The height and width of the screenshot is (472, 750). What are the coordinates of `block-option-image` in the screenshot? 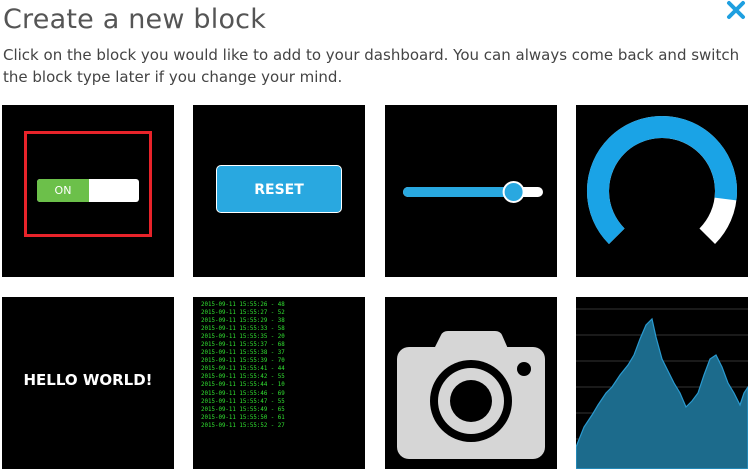 It's located at (471, 383).